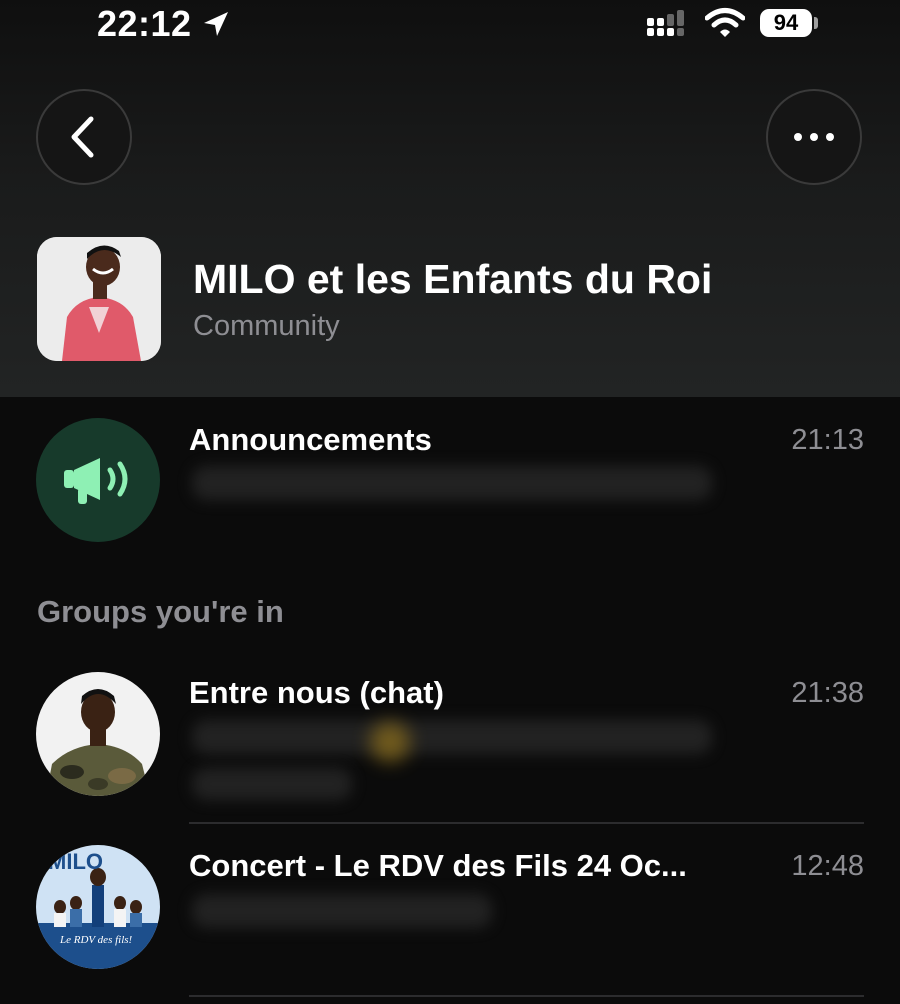  What do you see at coordinates (96, 940) in the screenshot?
I see `poster-subtitle: Le RDV des fils!` at bounding box center [96, 940].